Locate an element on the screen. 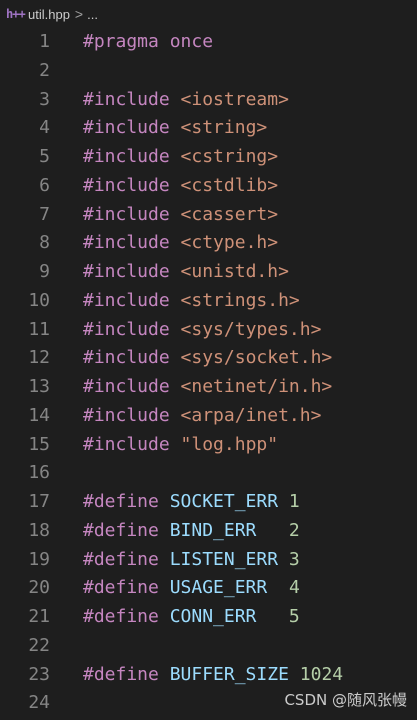 Image resolution: width=417 pixels, height=720 pixels. line-number: 9 is located at coordinates (44, 271).